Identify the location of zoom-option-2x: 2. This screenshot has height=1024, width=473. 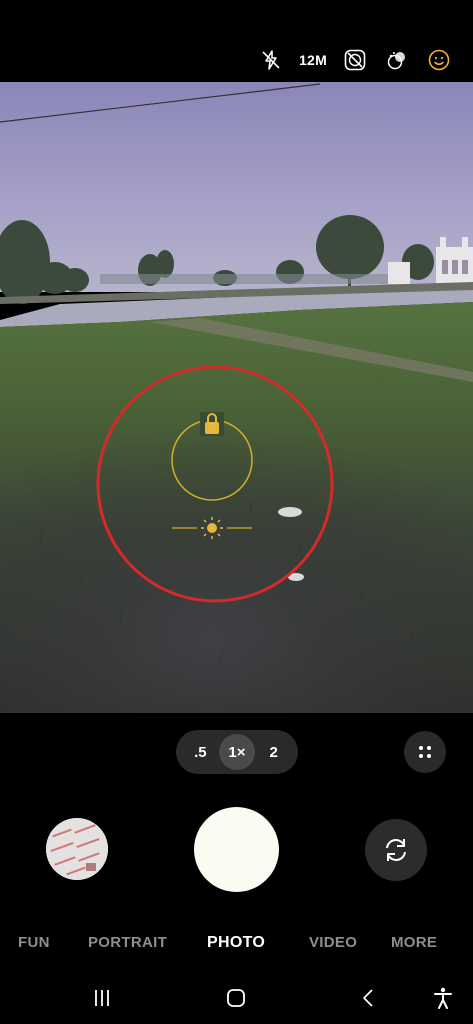
(274, 752).